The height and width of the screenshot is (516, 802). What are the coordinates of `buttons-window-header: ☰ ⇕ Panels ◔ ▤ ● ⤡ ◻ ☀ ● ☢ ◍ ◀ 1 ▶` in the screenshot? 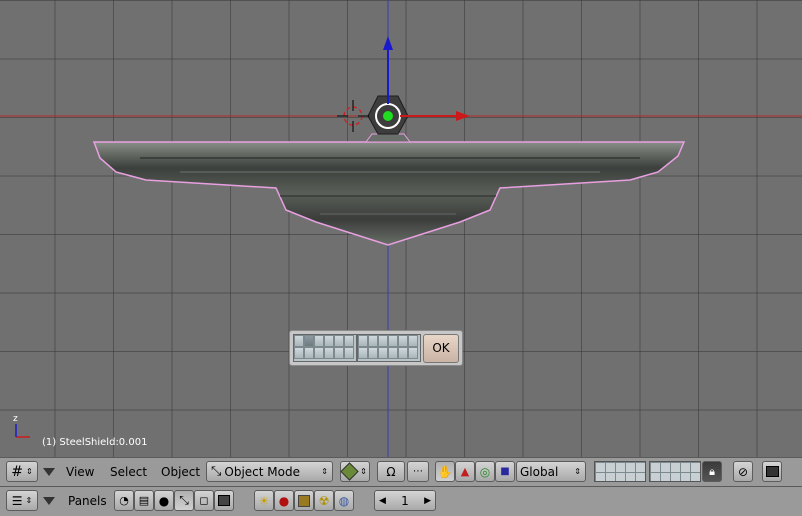 It's located at (401, 501).